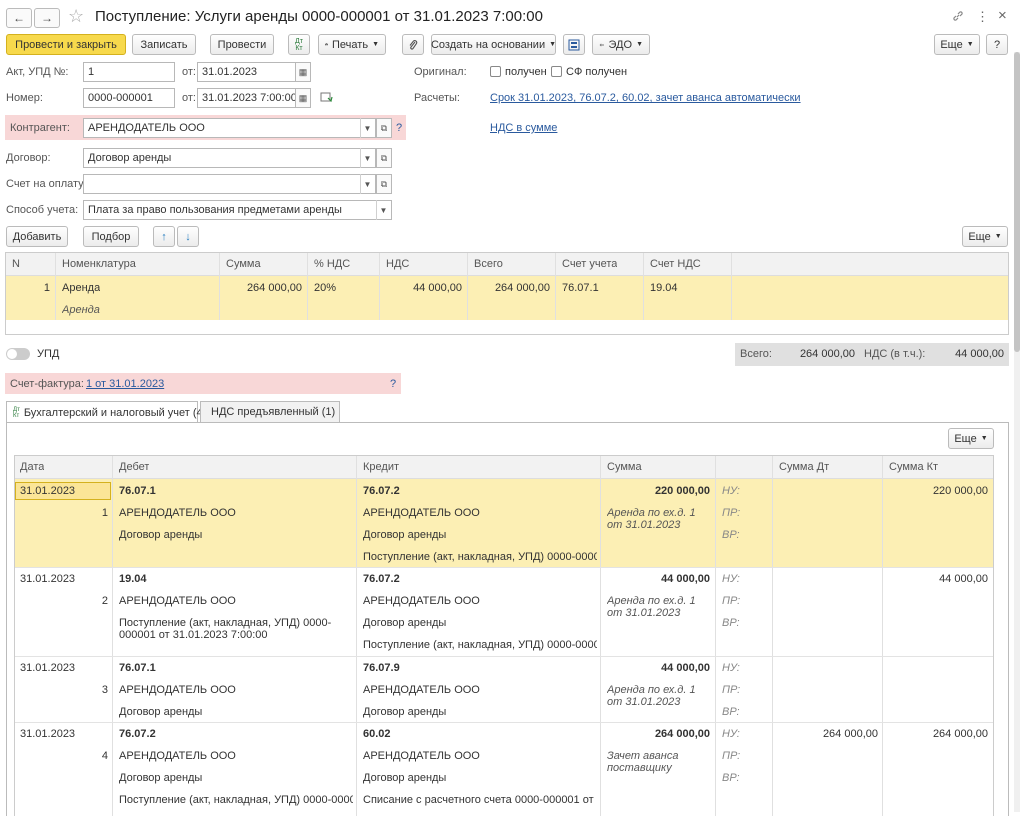  What do you see at coordinates (971, 438) in the screenshot?
I see `entries-more-button: Еще ▼` at bounding box center [971, 438].